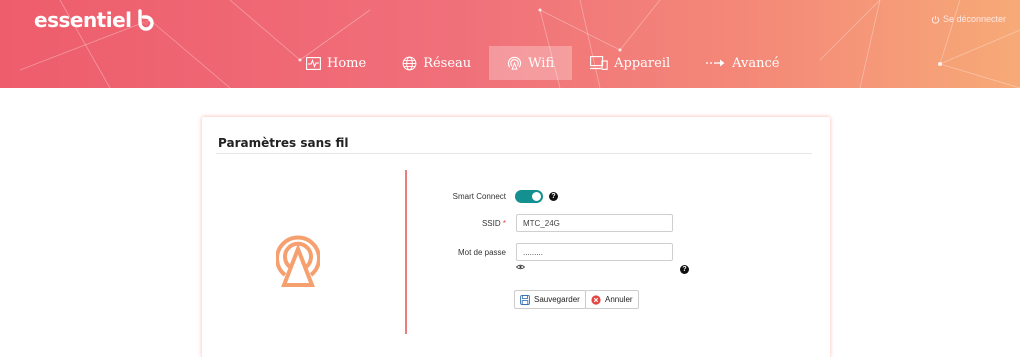  I want to click on cancel-x-icon, so click(596, 299).